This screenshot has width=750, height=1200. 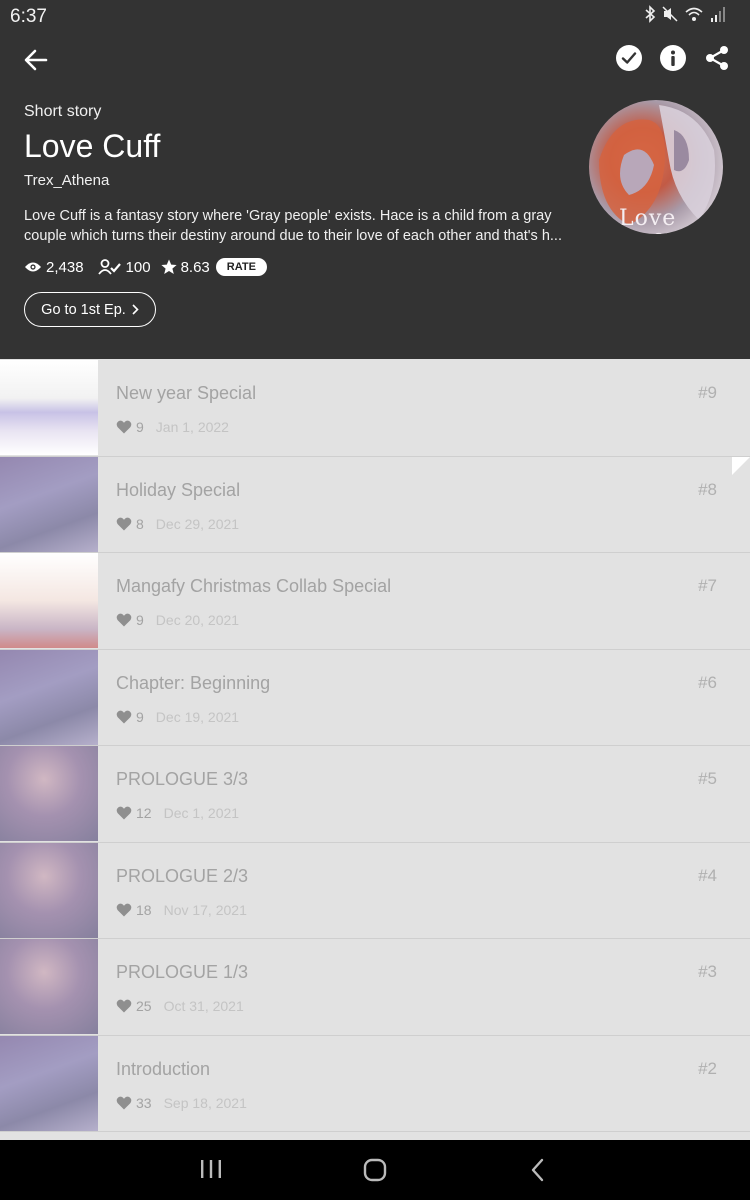 I want to click on episode-meta: 33 Sep 18, 2021, so click(x=181, y=1103).